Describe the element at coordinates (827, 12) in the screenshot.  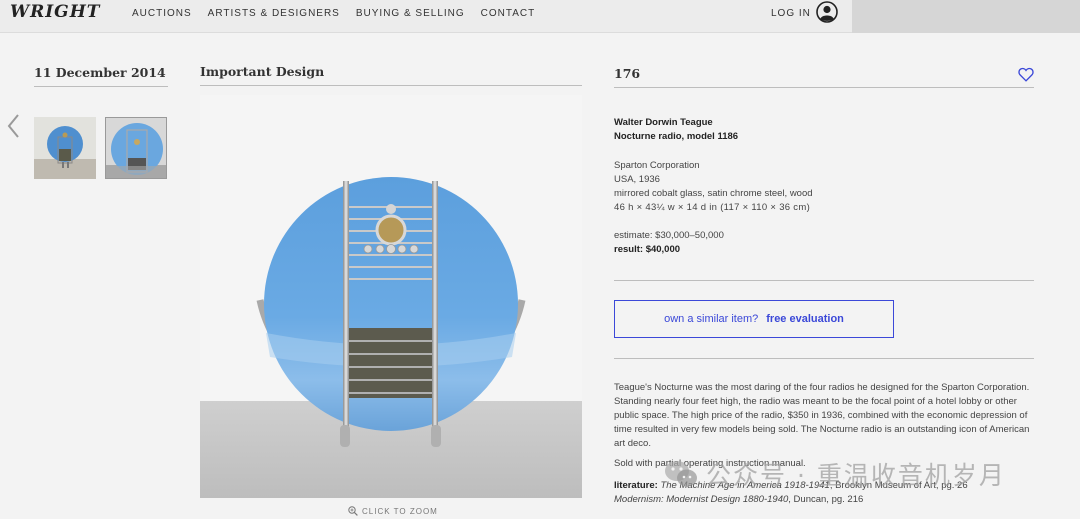
I see `user-account-icon` at that location.